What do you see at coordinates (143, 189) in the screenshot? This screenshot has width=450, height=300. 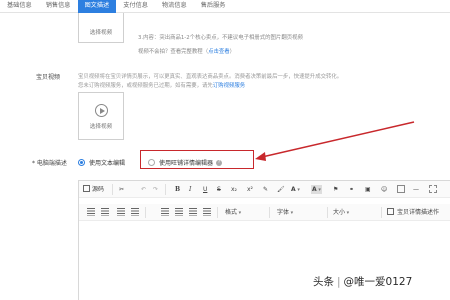 I see `undo-icon: ↶` at bounding box center [143, 189].